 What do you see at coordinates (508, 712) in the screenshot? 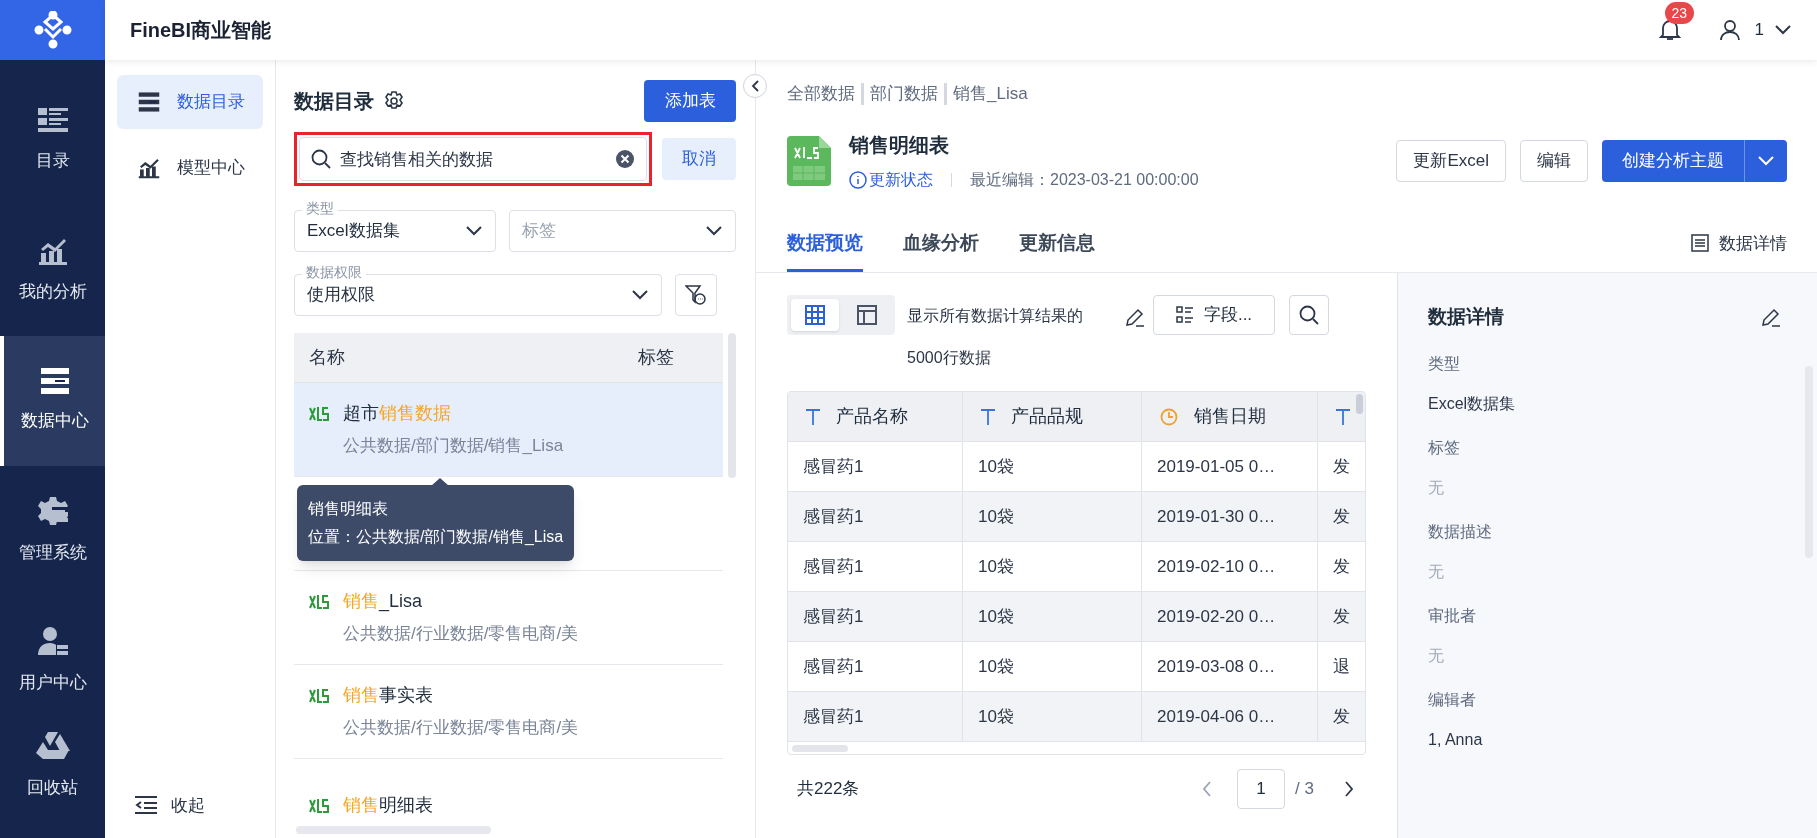
I see `dataset-list-item: 销售事实表 公共数据/行业数据/零售电商/美` at bounding box center [508, 712].